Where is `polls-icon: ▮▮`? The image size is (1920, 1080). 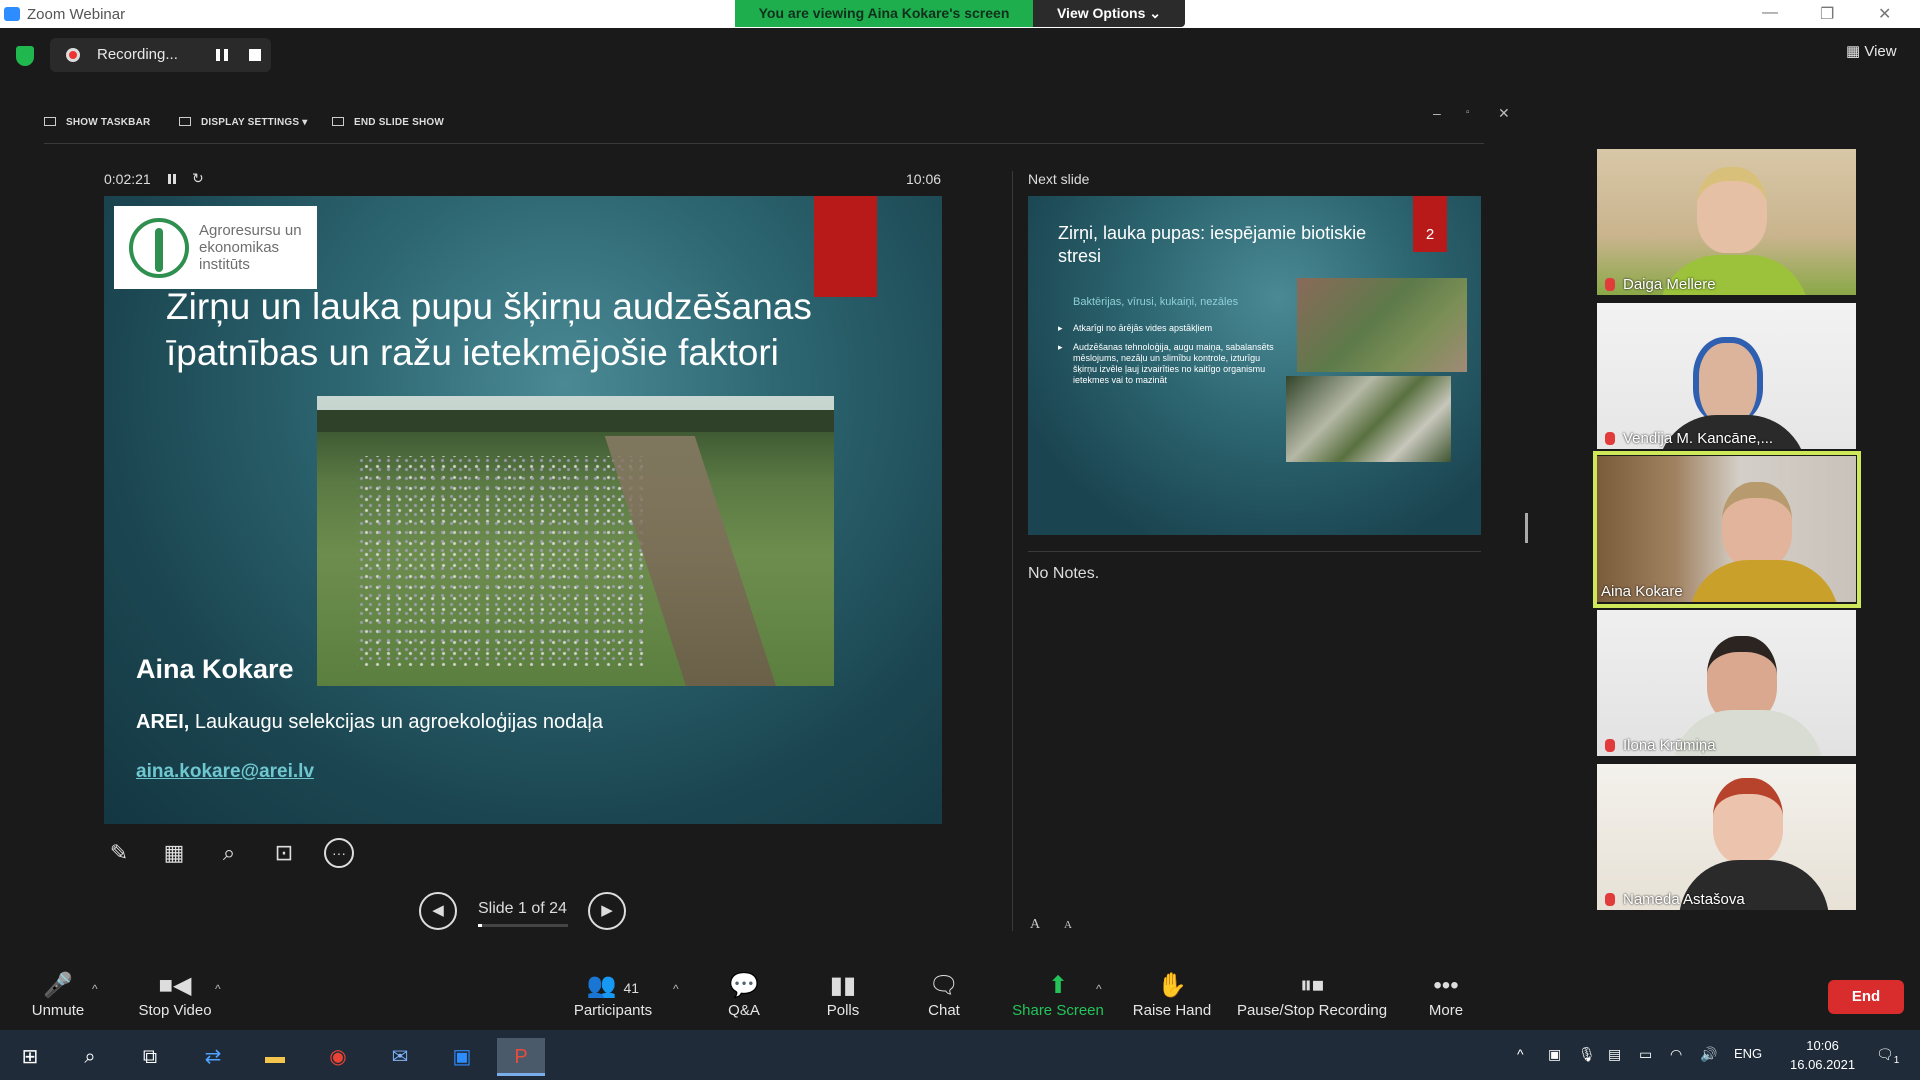
polls-icon: ▮▮ is located at coordinates (843, 985).